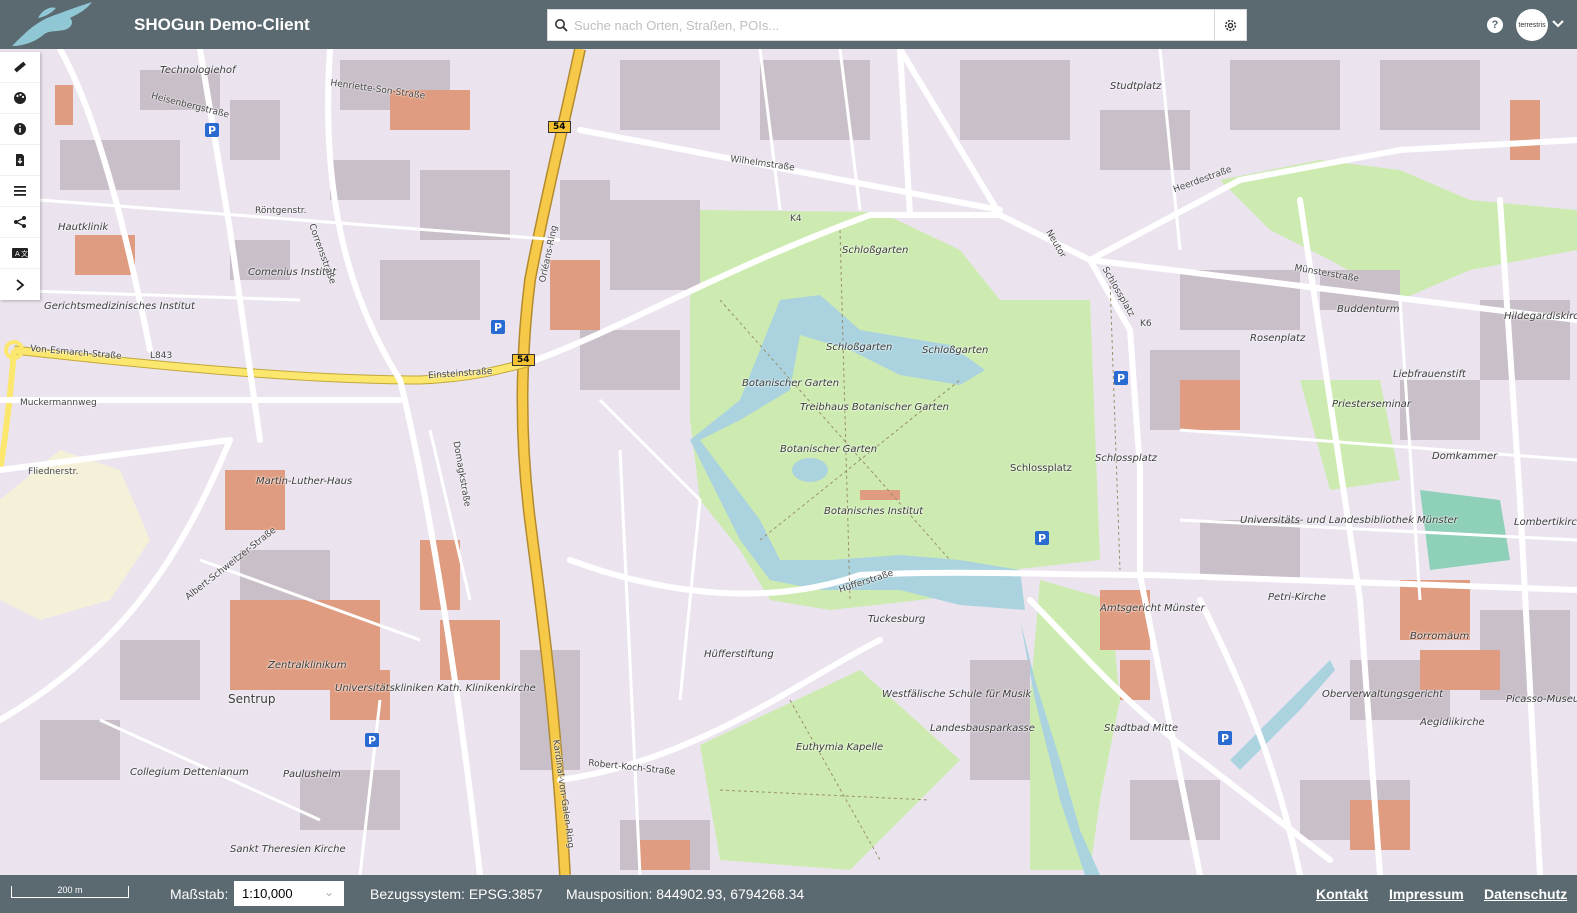 This screenshot has width=1577, height=913. What do you see at coordinates (281, 211) in the screenshot?
I see `street-label: Röntgenstr.` at bounding box center [281, 211].